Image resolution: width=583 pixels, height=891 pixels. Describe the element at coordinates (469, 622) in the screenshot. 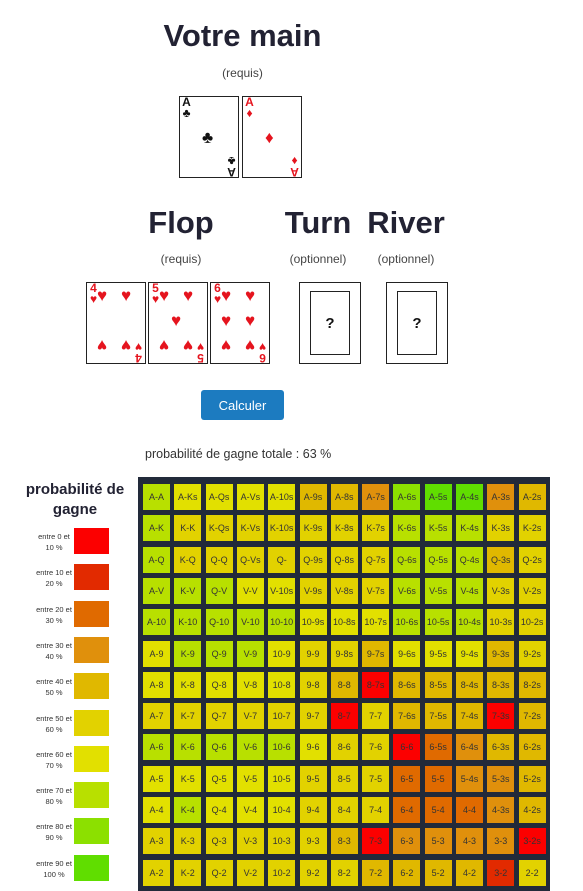

I see `matrix-cell: 10-4s` at that location.